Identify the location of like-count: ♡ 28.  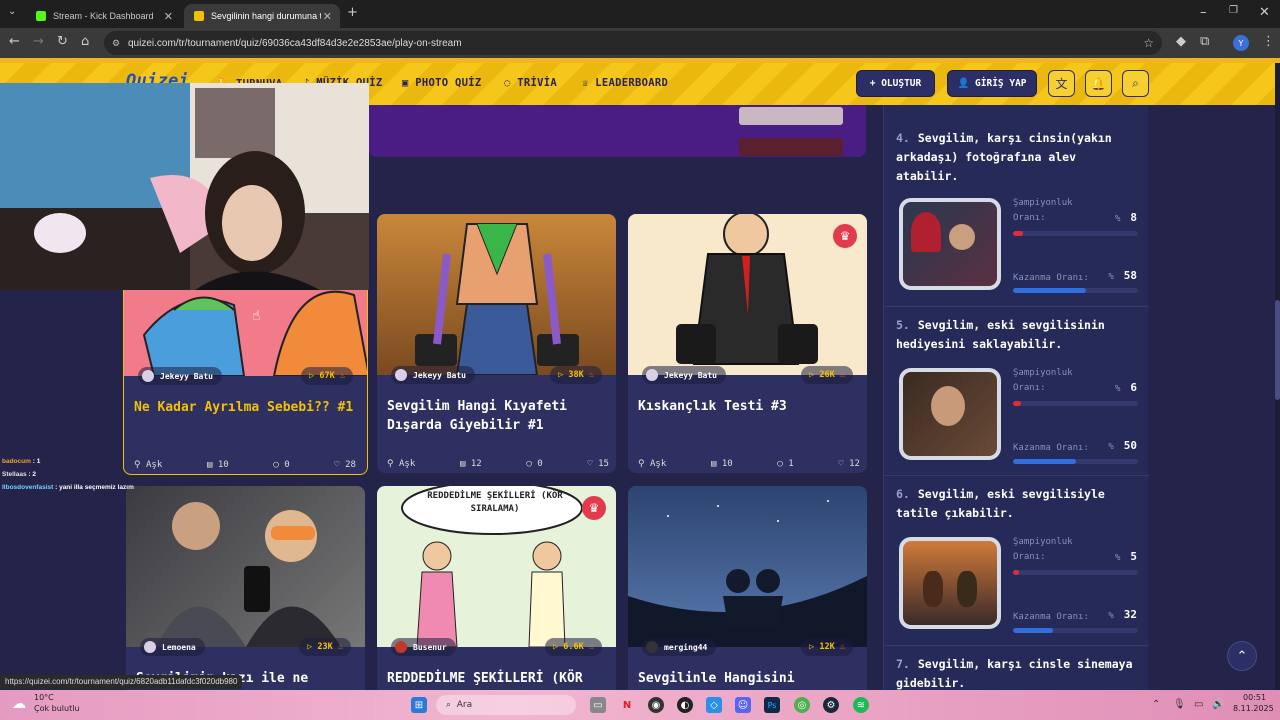
(345, 465).